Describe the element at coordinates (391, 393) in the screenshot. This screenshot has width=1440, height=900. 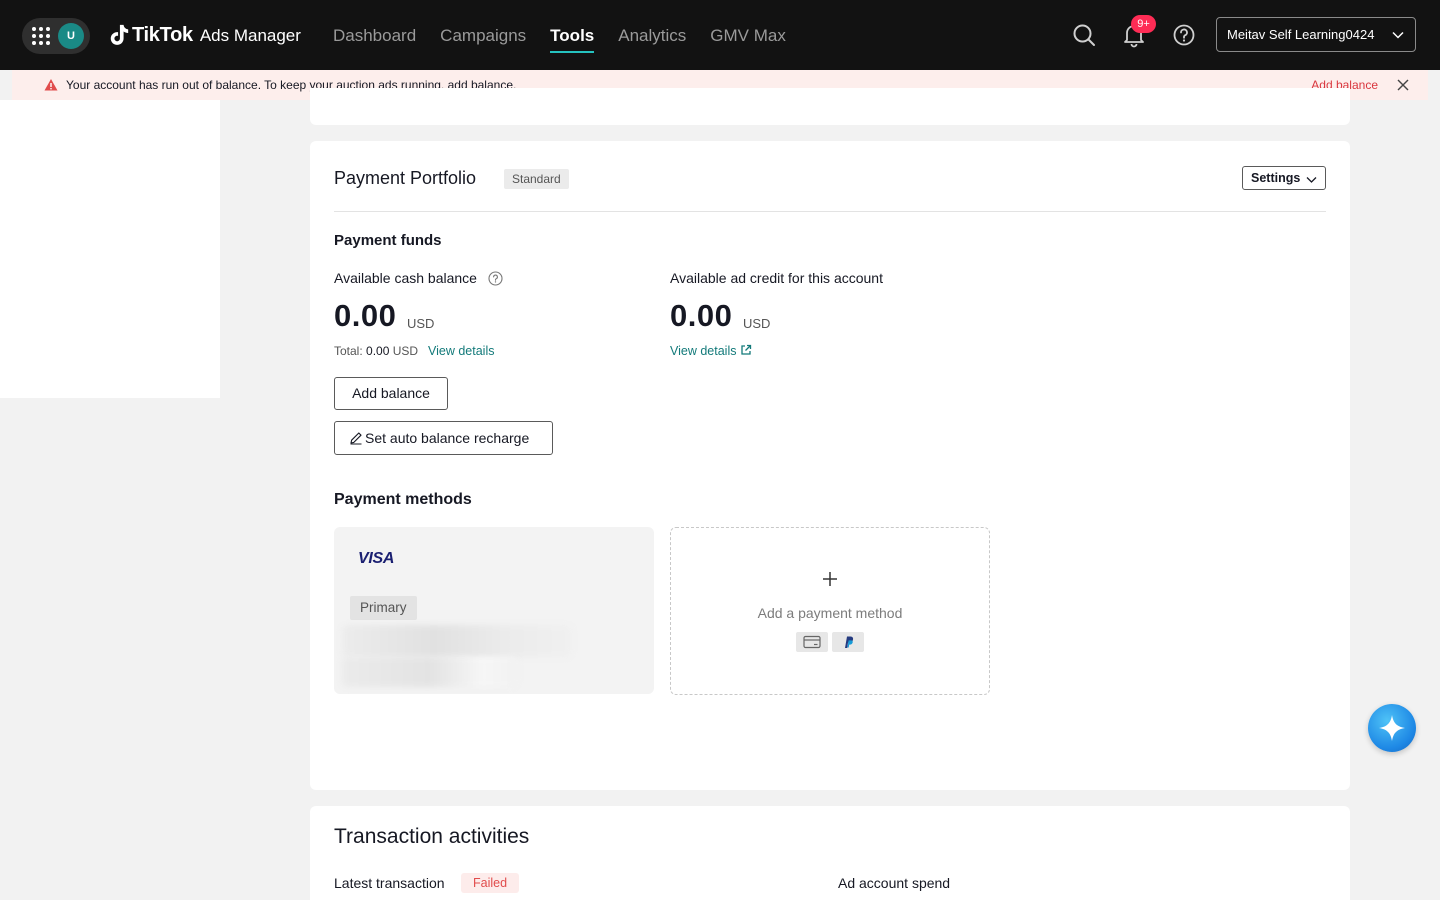
I see `add-balance-button: Add balance` at that location.